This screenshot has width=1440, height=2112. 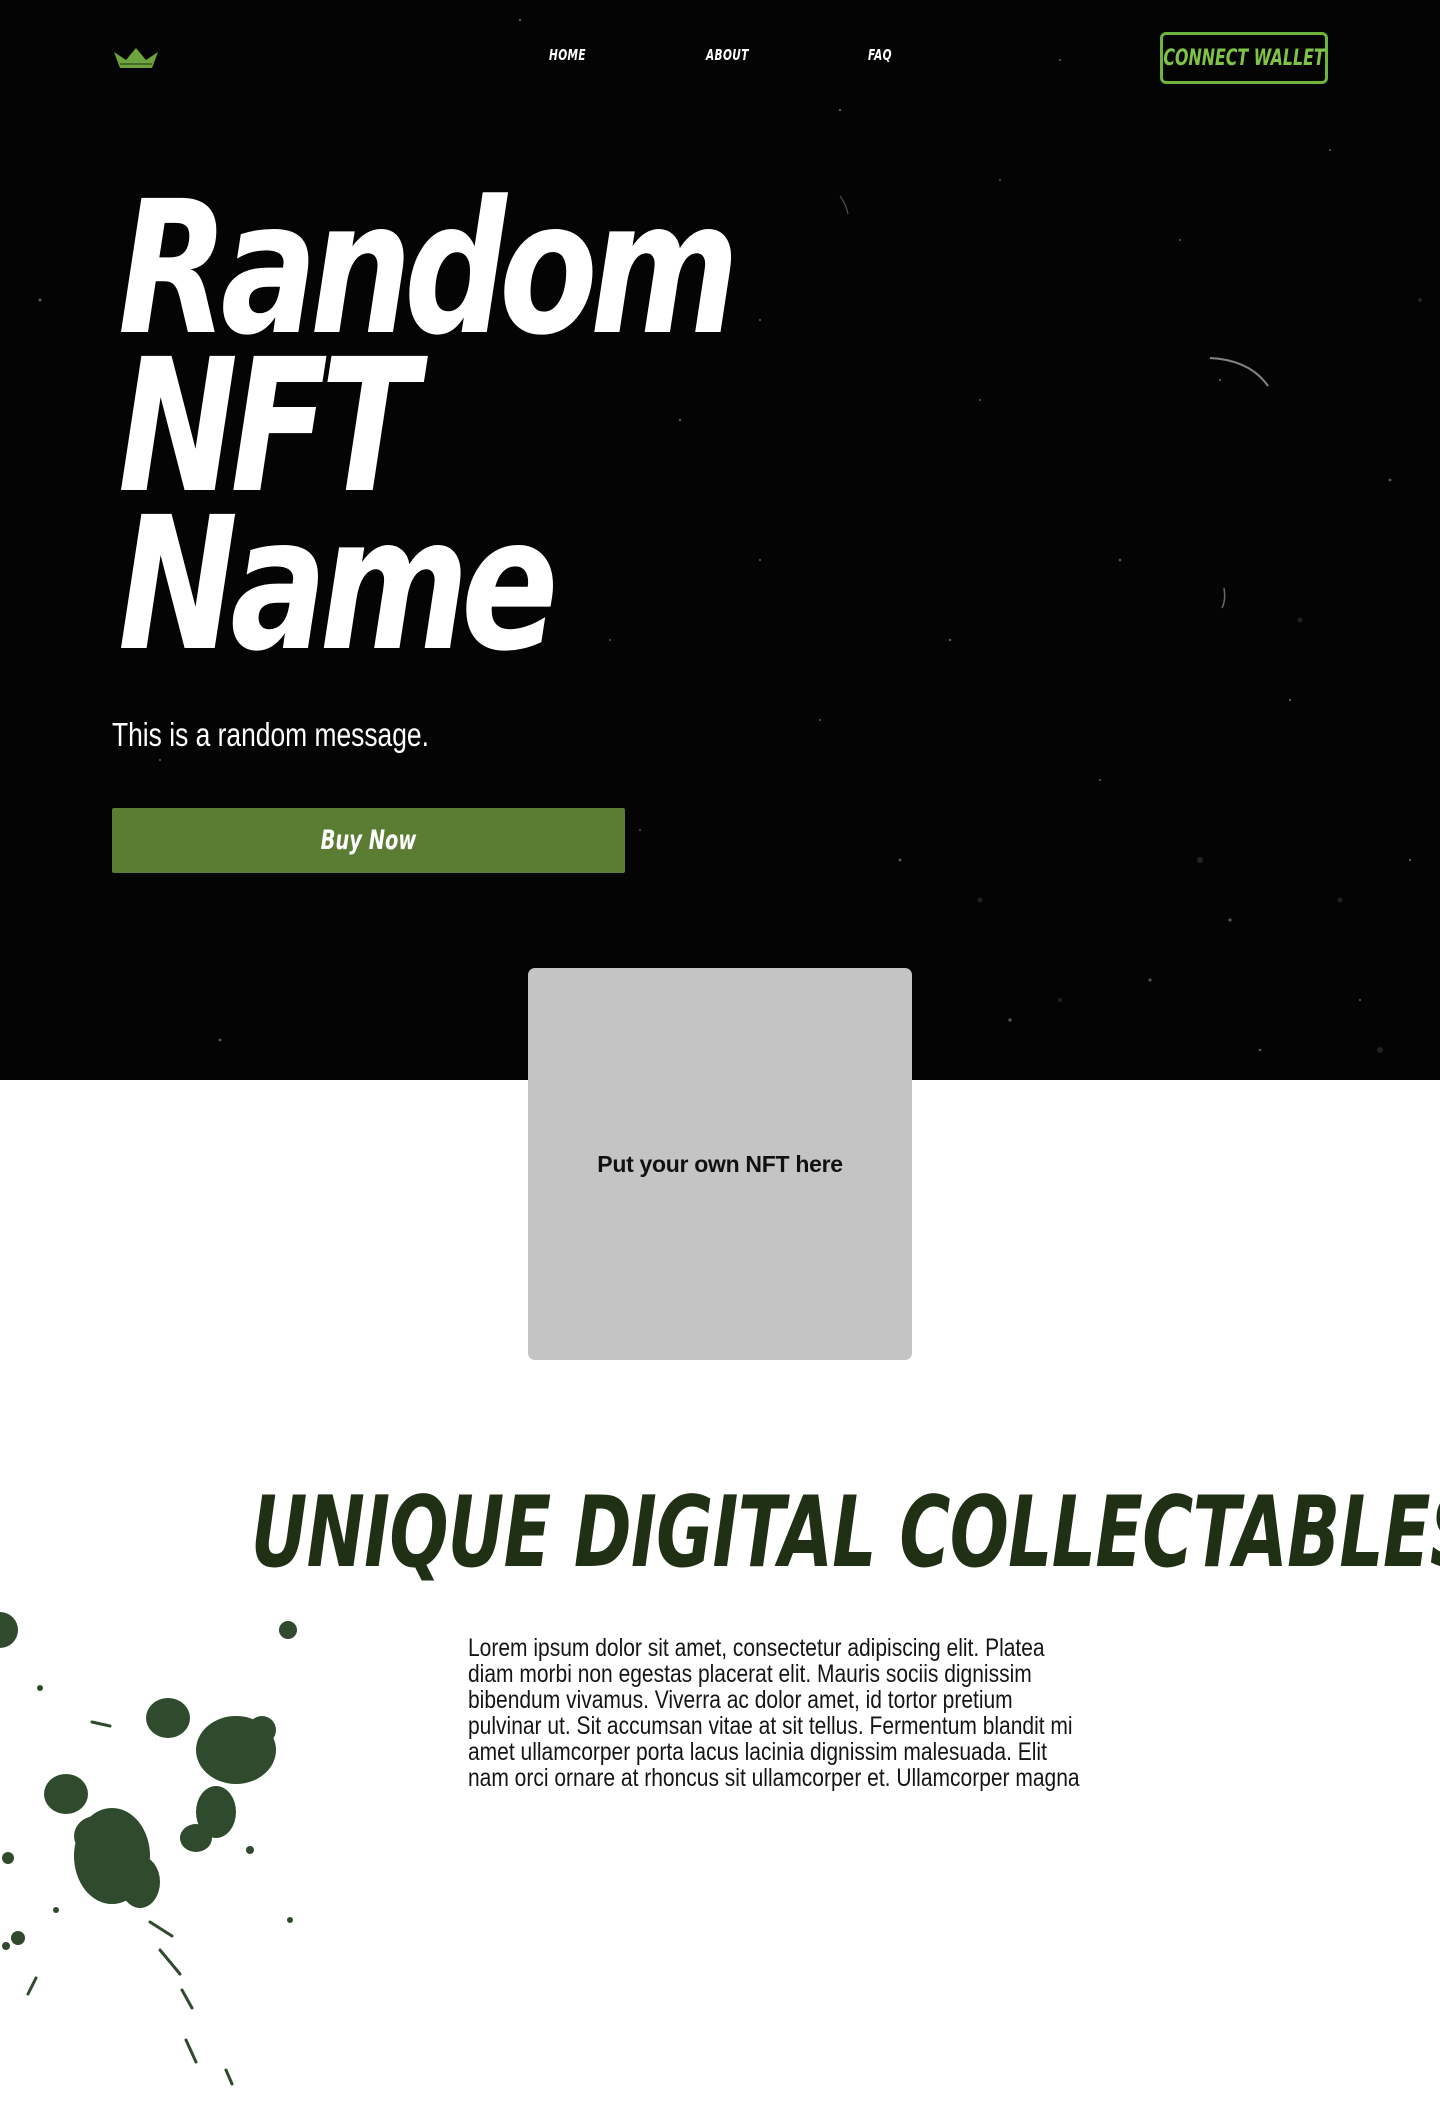 I want to click on nft-placeholder: Put your own NFT here, so click(x=720, y=1164).